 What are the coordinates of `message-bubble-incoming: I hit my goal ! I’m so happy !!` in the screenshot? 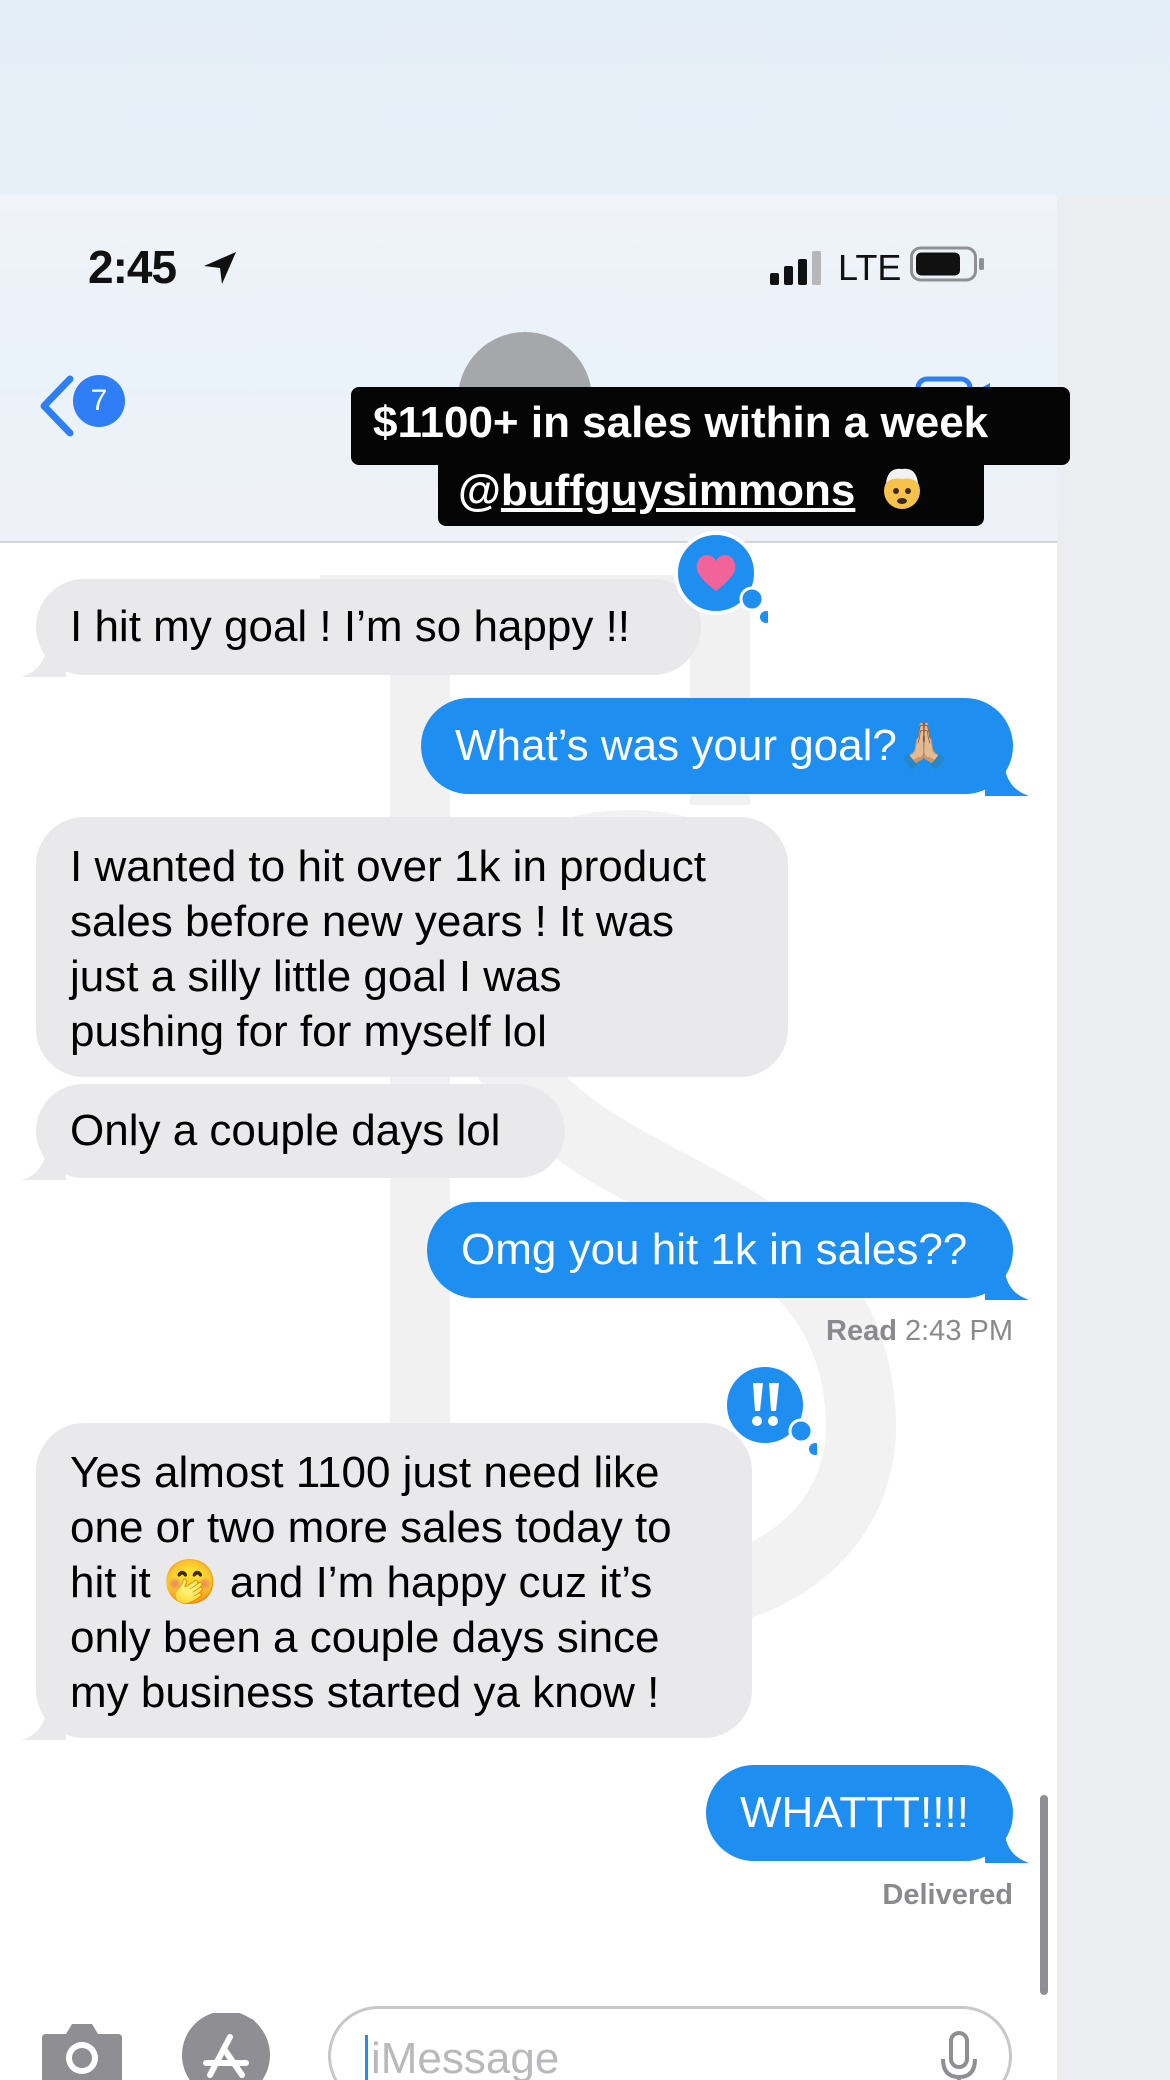 It's located at (361, 628).